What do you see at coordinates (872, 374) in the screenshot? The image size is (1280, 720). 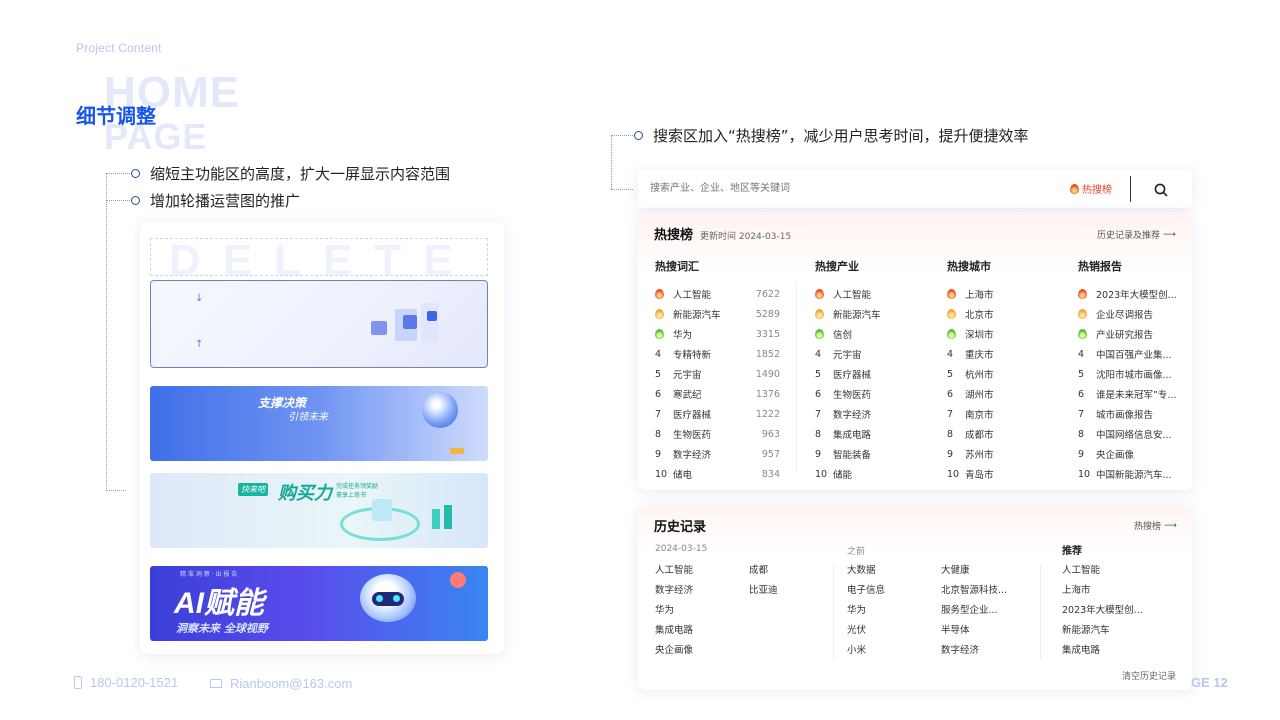 I see `hot-item: 5 医疗器械` at bounding box center [872, 374].